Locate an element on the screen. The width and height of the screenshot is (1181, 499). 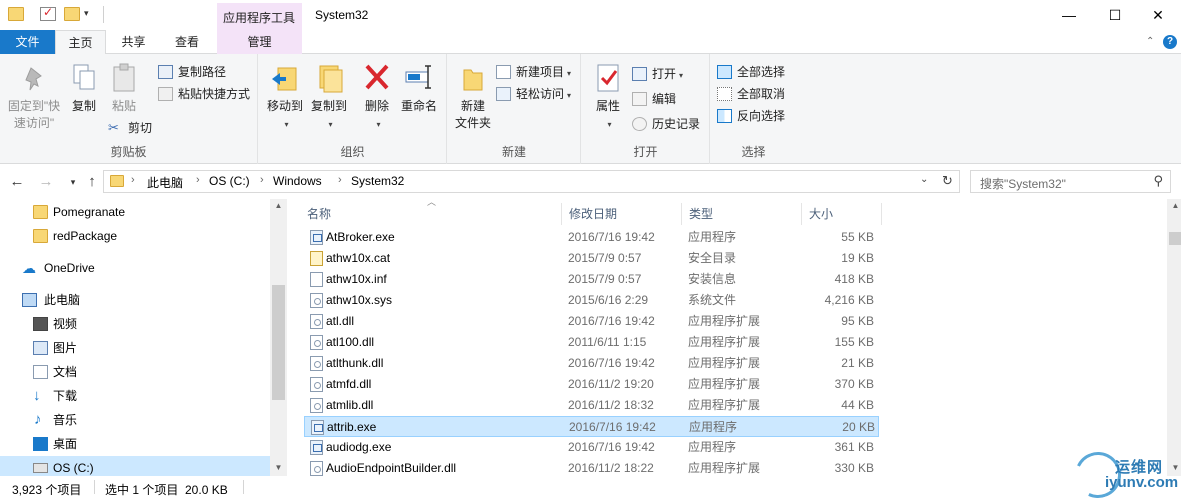
nav-item-pomegranate: Pomegranate is located at coordinates (135, 212).